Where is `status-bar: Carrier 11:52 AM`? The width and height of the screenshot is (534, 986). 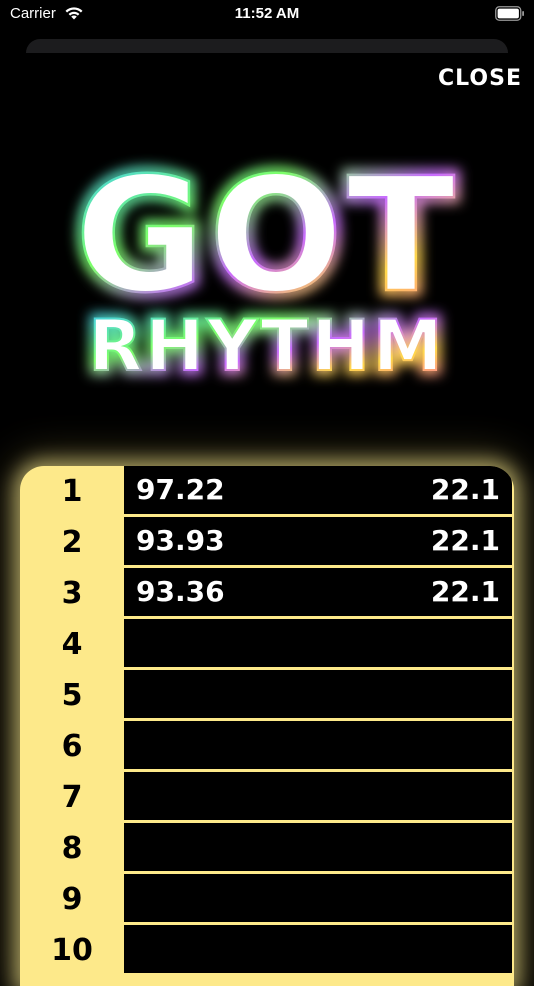
status-bar: Carrier 11:52 AM is located at coordinates (267, 15).